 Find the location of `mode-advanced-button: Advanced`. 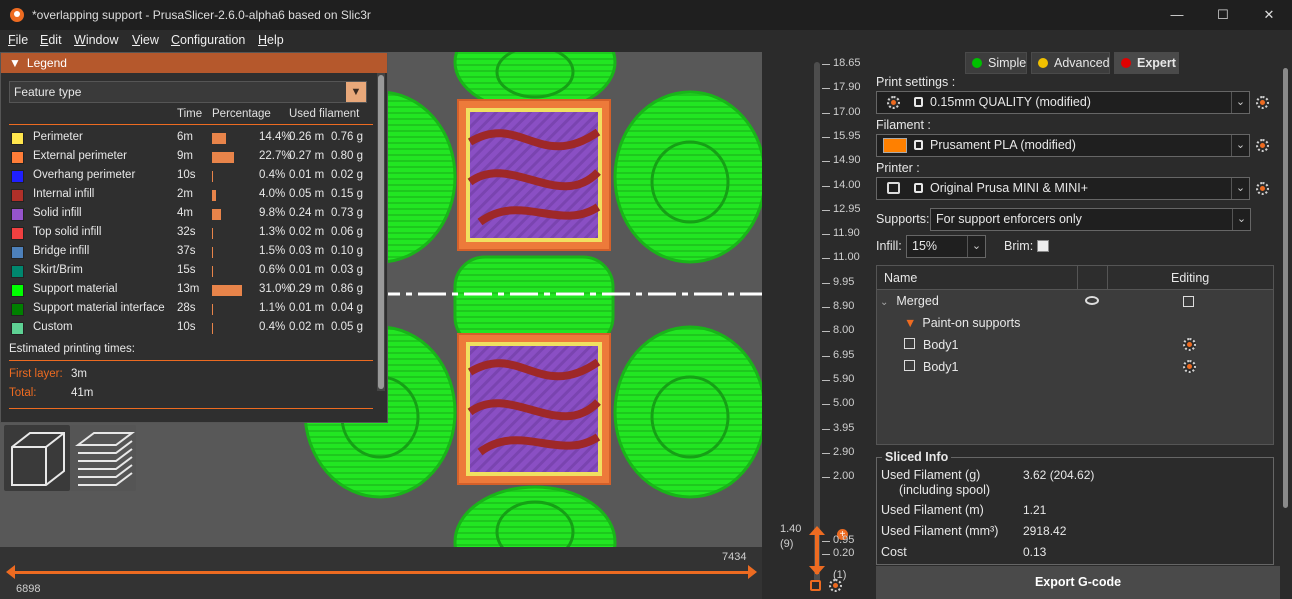

mode-advanced-button: Advanced is located at coordinates (1070, 63).